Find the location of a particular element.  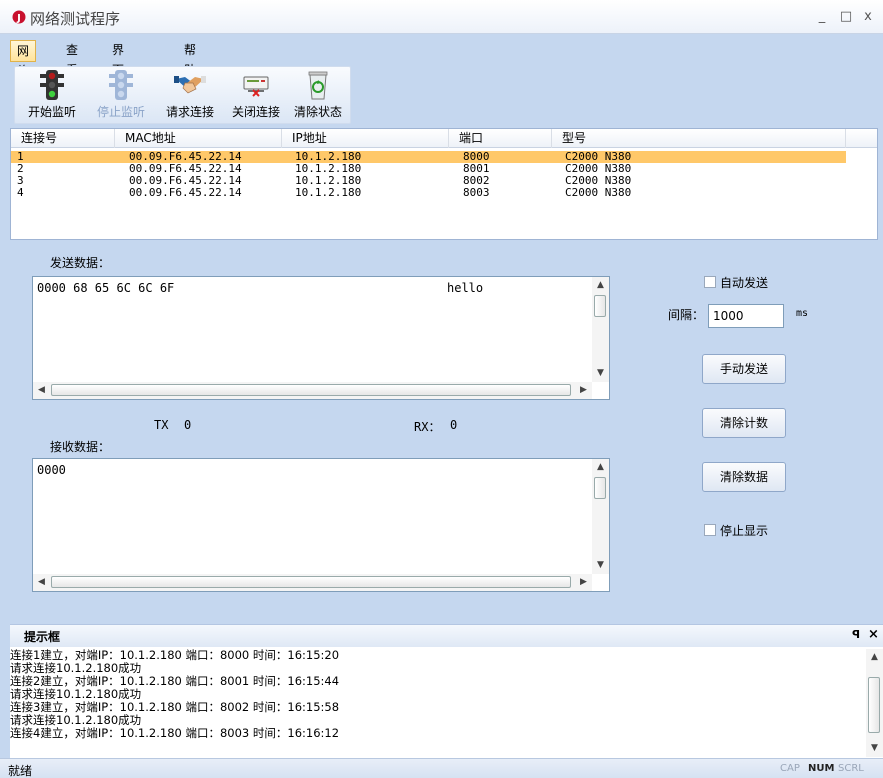

menu-view: 查看 is located at coordinates (72, 58).